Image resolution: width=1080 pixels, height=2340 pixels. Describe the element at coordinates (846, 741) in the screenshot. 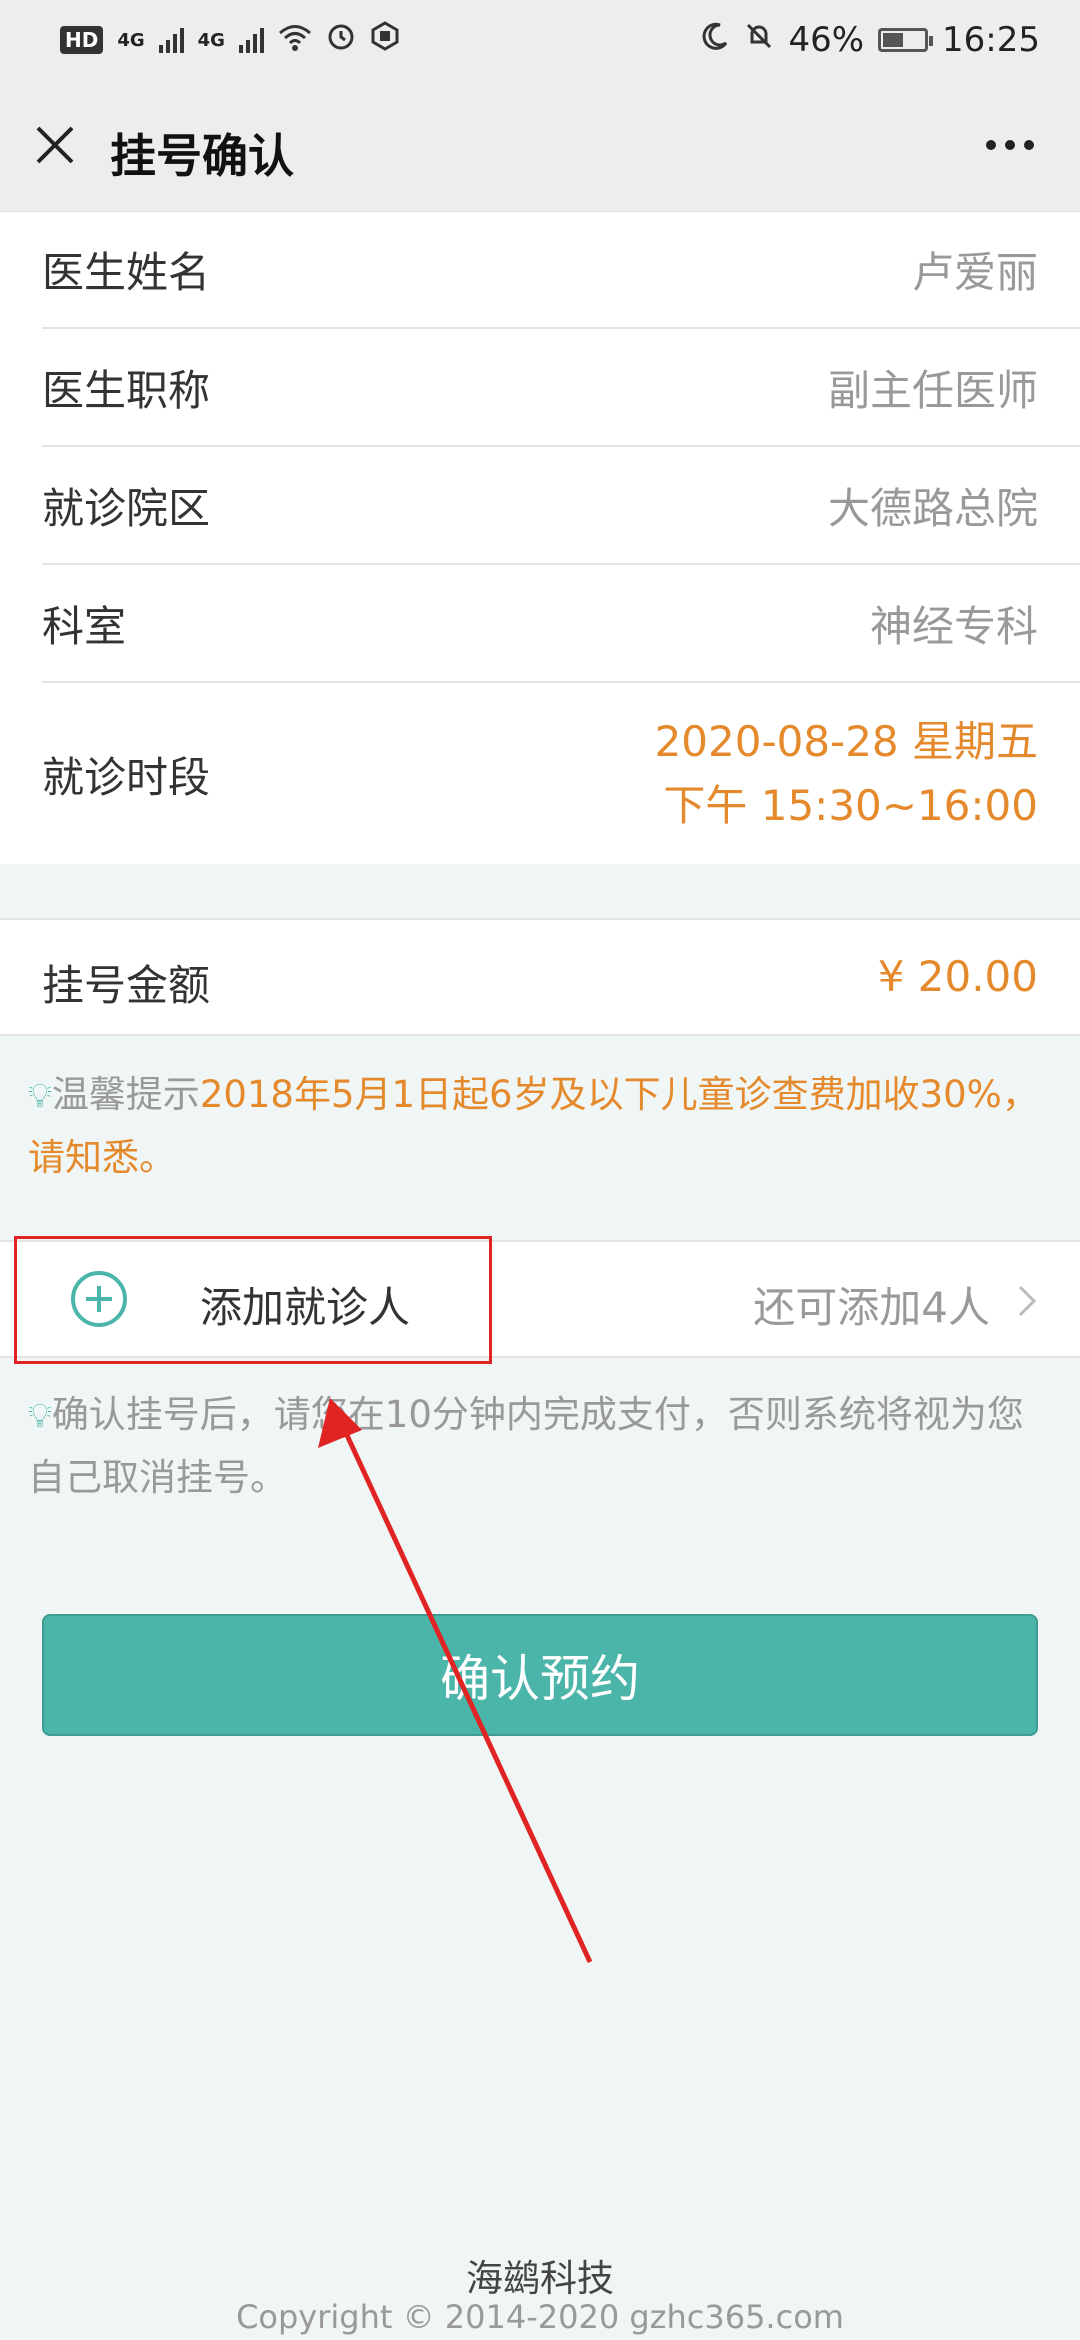

I see `visit-date: 2020-08-28 星期五` at that location.